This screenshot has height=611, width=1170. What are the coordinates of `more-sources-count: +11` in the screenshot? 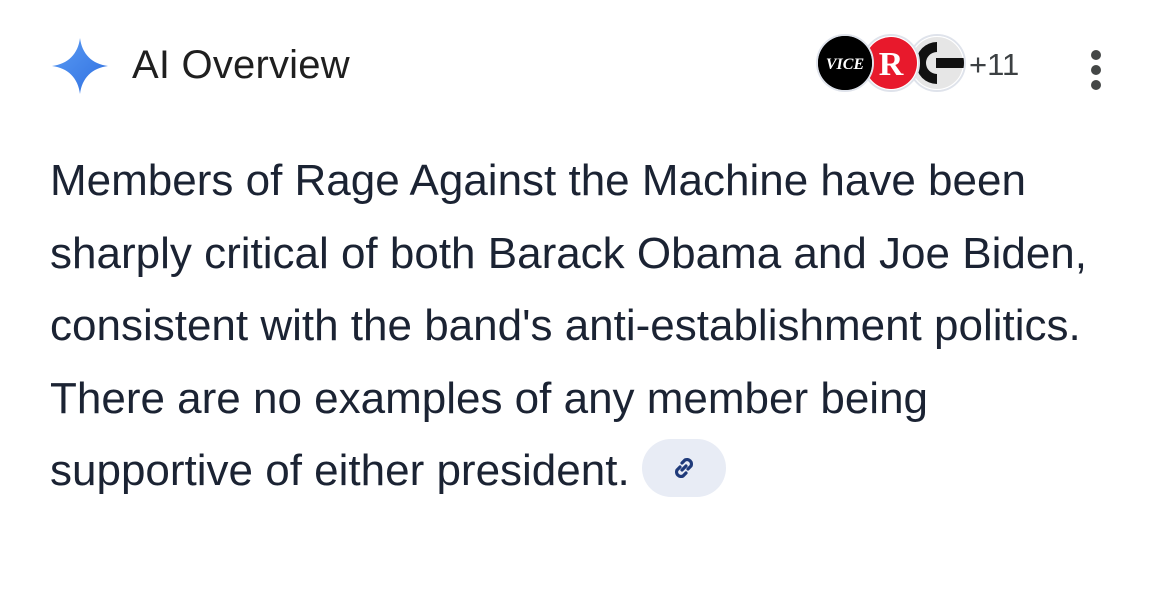 It's located at (994, 65).